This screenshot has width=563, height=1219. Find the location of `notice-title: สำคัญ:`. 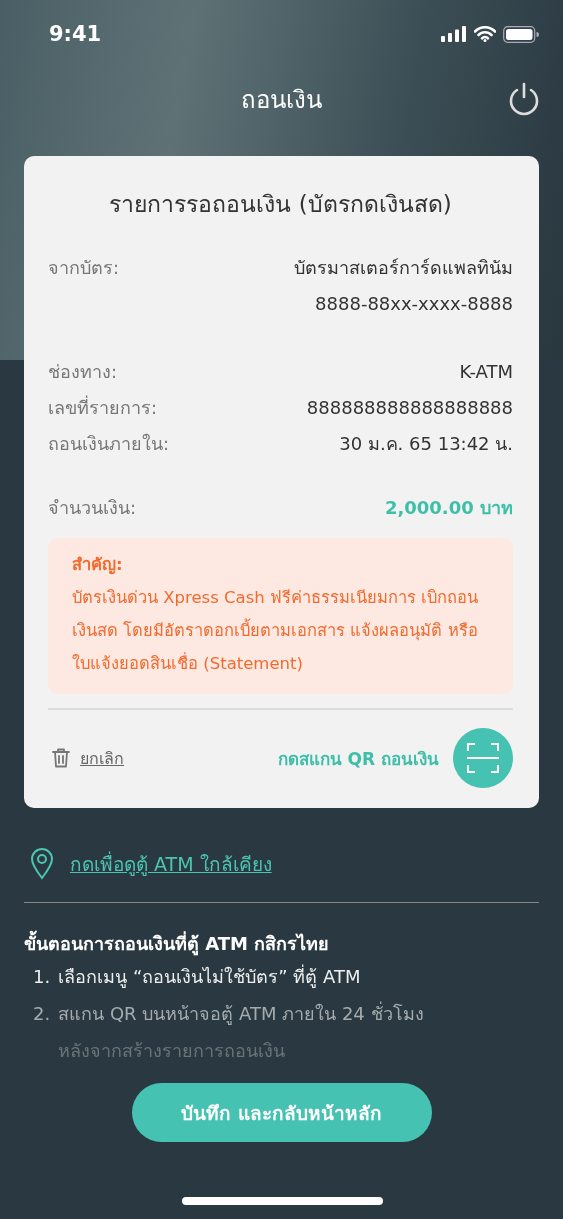

notice-title: สำคัญ: is located at coordinates (98, 565).